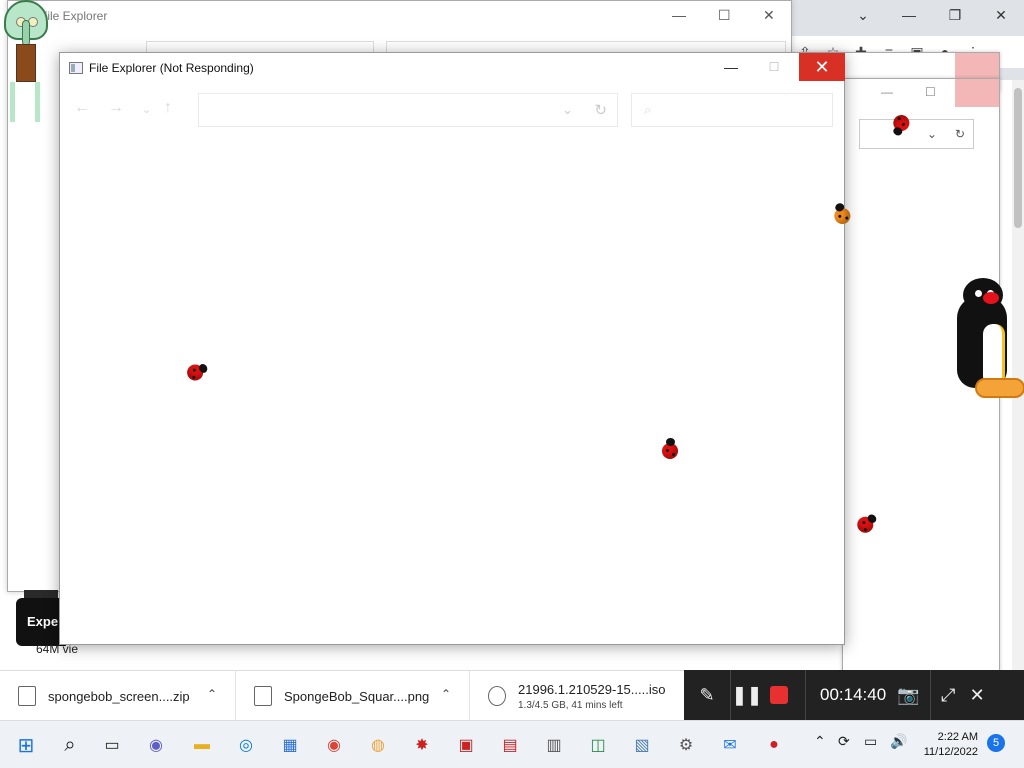 The image size is (1024, 768). What do you see at coordinates (27, 696) in the screenshot?
I see `zip-file-icon` at bounding box center [27, 696].